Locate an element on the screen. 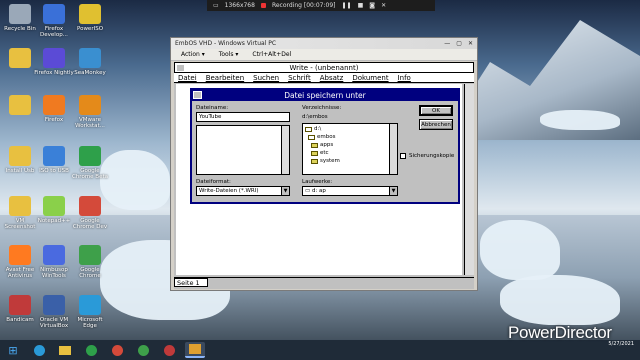 The image size is (640, 360). menu-suchen: Suchen is located at coordinates (266, 78).